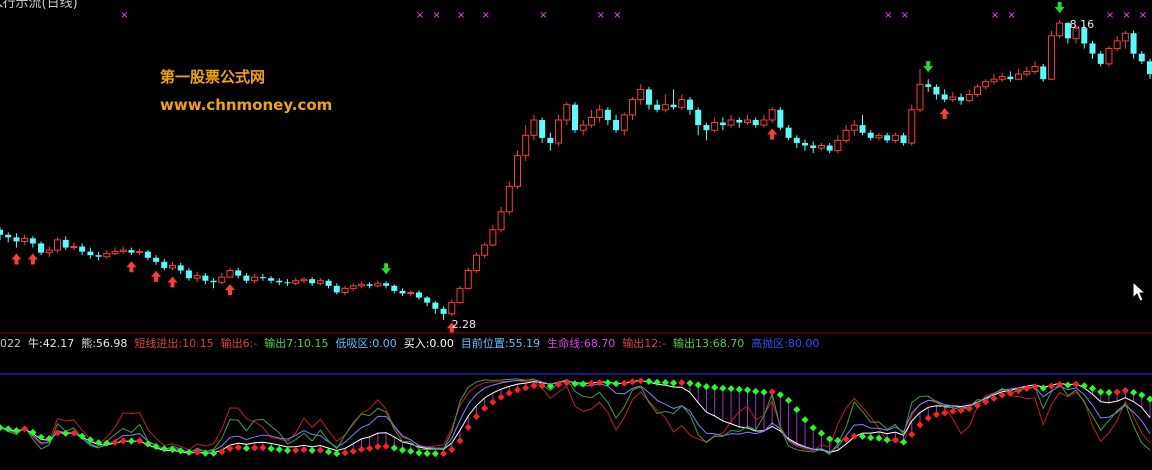 The width and height of the screenshot is (1152, 470). I want to click on indicator-value: 熊:56.98, so click(104, 343).